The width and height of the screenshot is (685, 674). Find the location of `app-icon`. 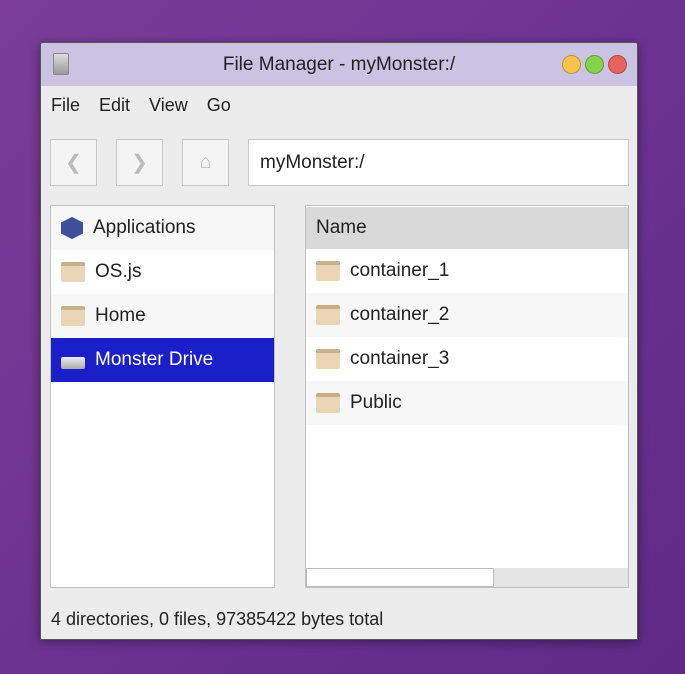

app-icon is located at coordinates (61, 64).